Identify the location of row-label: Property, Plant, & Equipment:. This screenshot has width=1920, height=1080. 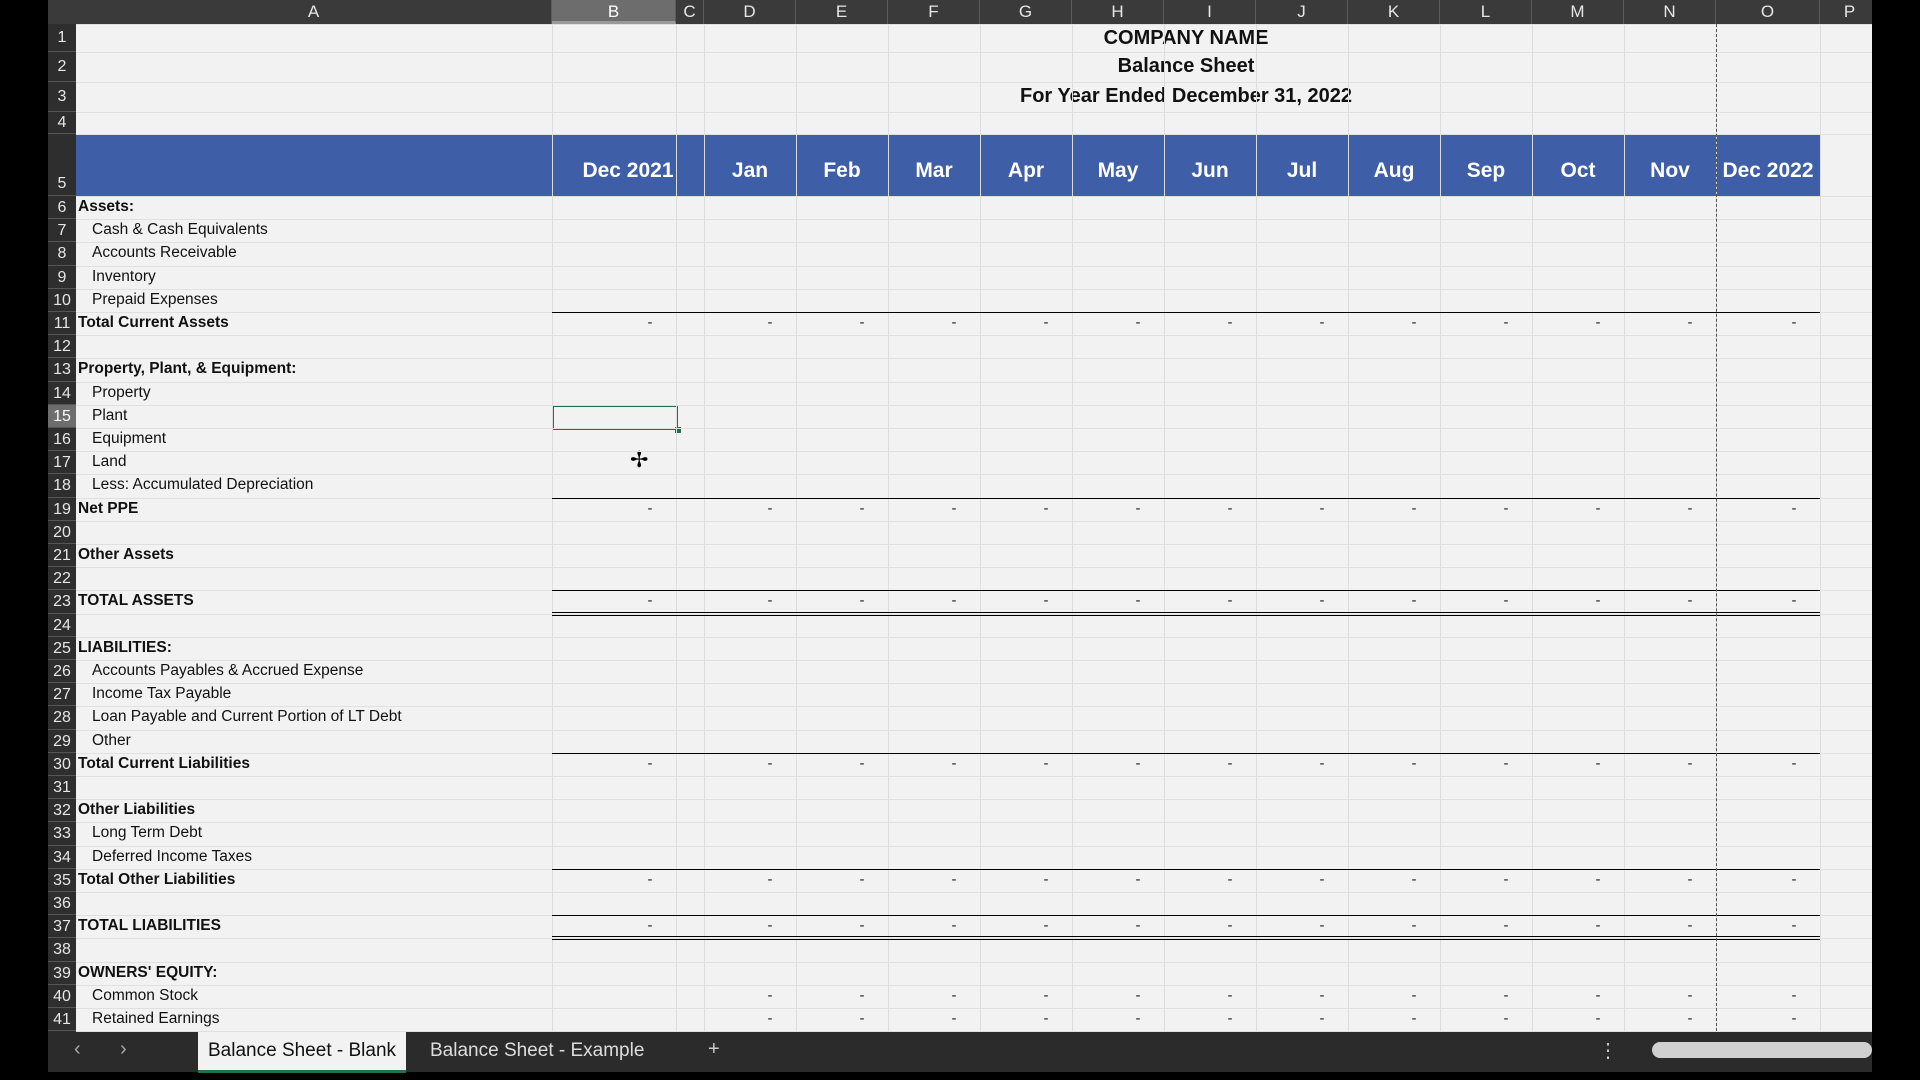
(187, 369).